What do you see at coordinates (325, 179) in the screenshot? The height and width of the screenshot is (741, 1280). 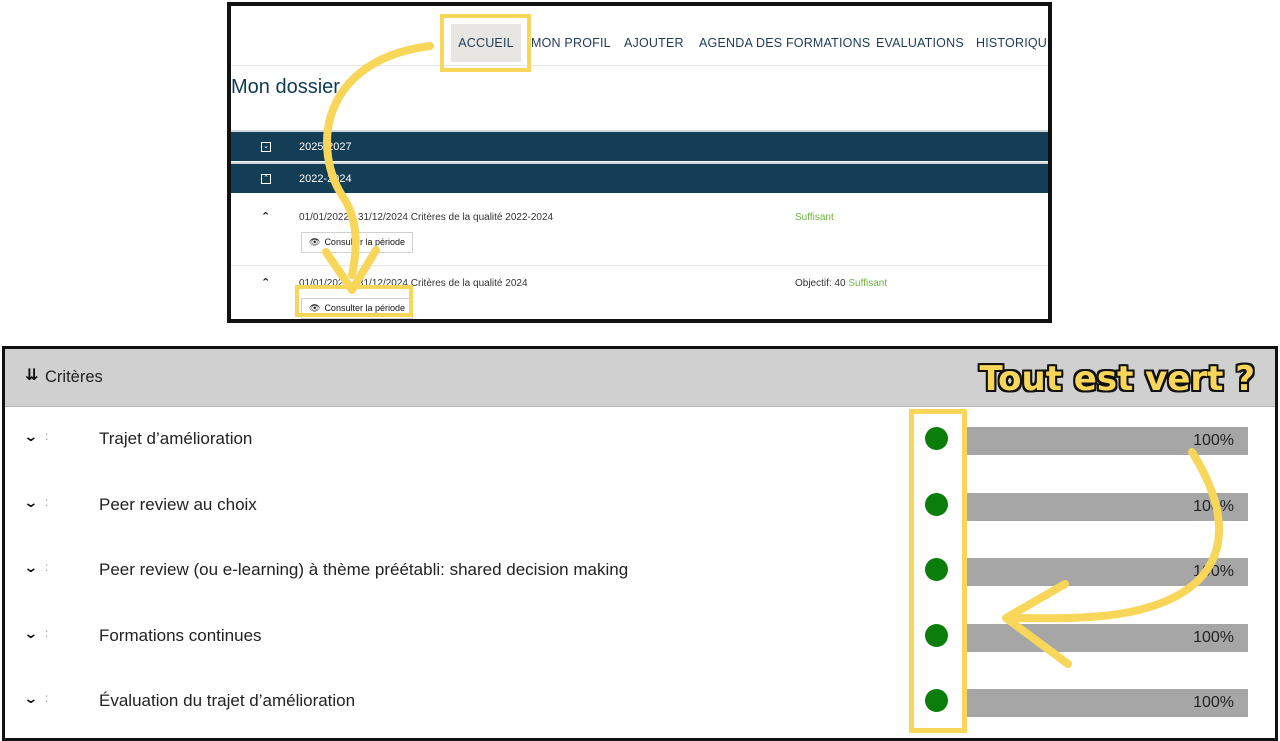 I see `year-label: 2022-2024` at bounding box center [325, 179].